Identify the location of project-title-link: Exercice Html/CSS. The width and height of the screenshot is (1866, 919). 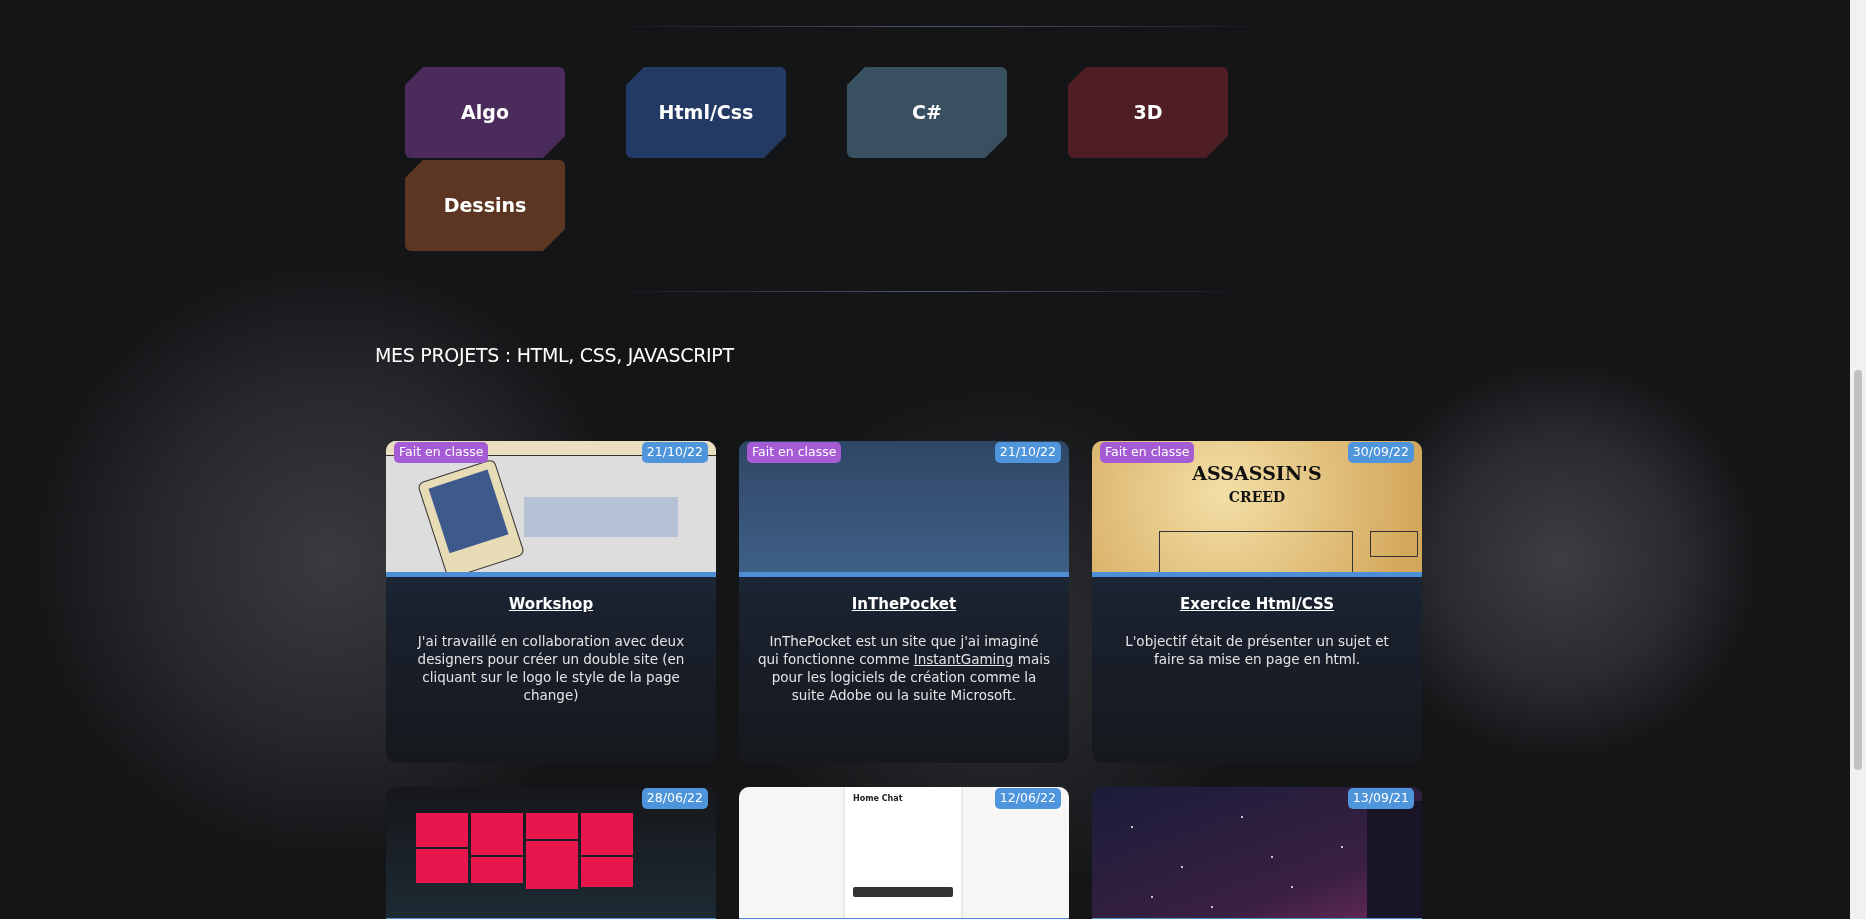
(1257, 604).